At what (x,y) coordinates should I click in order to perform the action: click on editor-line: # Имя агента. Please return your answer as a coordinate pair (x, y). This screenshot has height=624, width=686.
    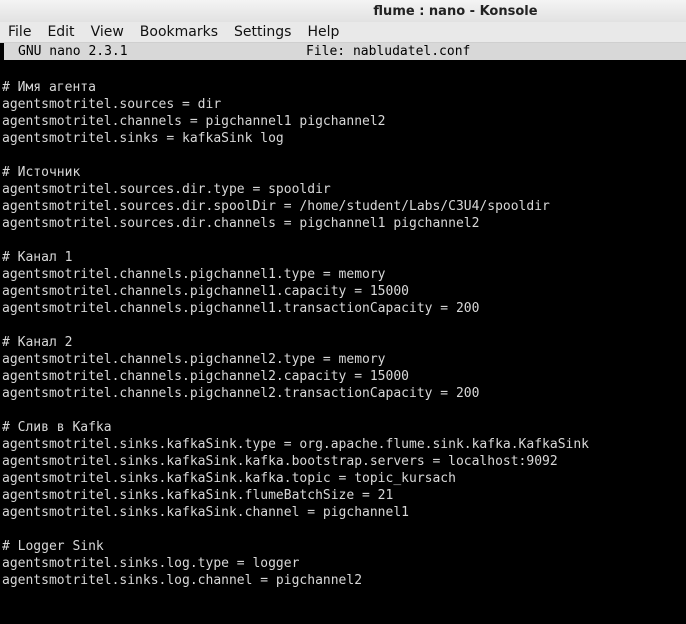
    Looking at the image, I should click on (49, 87).